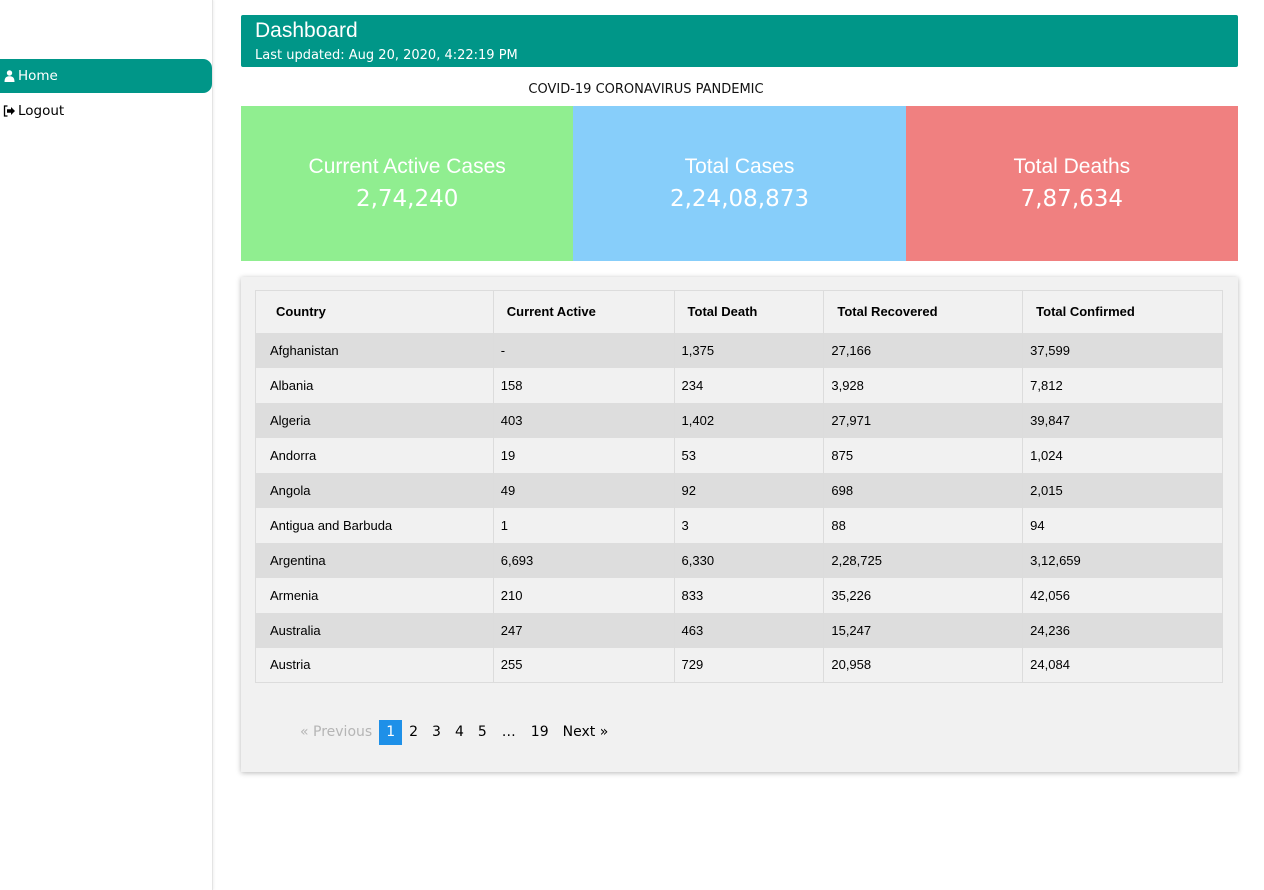 The height and width of the screenshot is (890, 1264). Describe the element at coordinates (1122, 595) in the screenshot. I see `cell-total-confirmed: 42,056` at that location.